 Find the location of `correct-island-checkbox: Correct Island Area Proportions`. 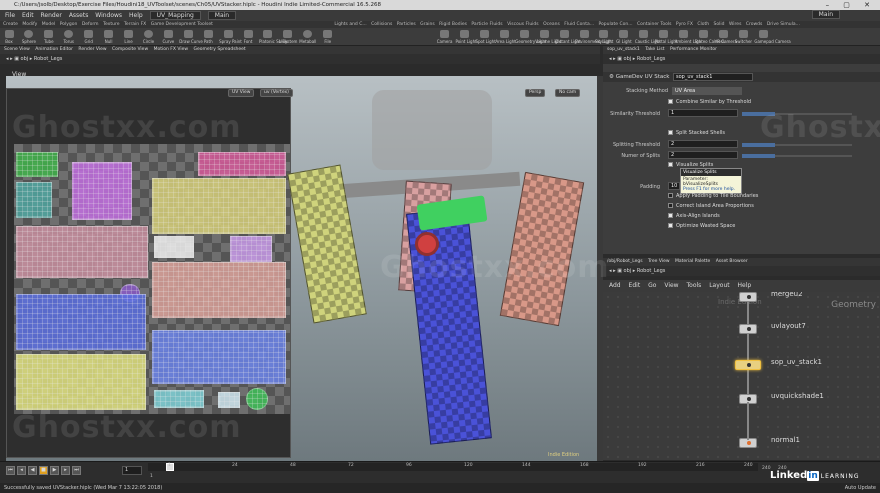

correct-island-checkbox: Correct Island Area Proportions is located at coordinates (711, 206).